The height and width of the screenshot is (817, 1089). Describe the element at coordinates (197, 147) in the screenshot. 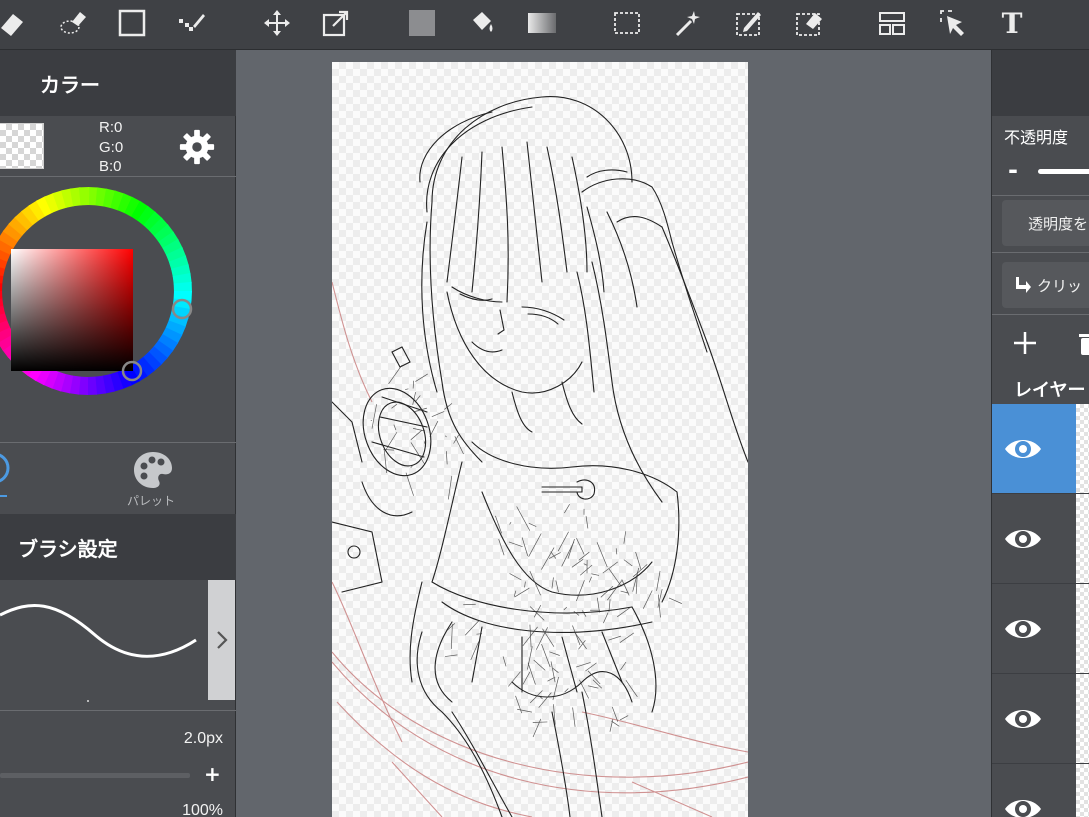

I see `gear-icon` at that location.